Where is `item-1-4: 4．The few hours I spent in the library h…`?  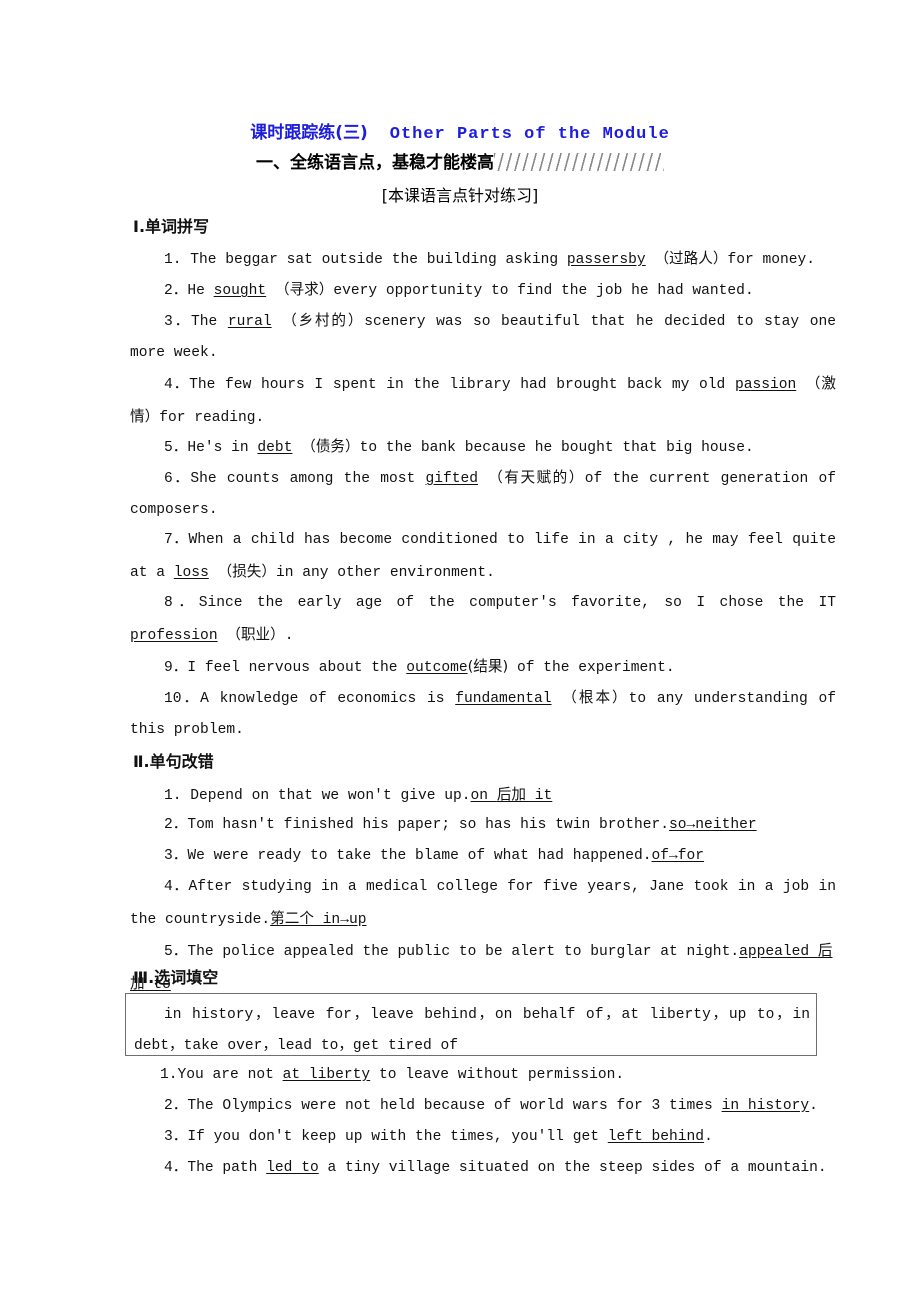
item-1-4: 4．The few hours I spent in the library h… is located at coordinates (483, 400).